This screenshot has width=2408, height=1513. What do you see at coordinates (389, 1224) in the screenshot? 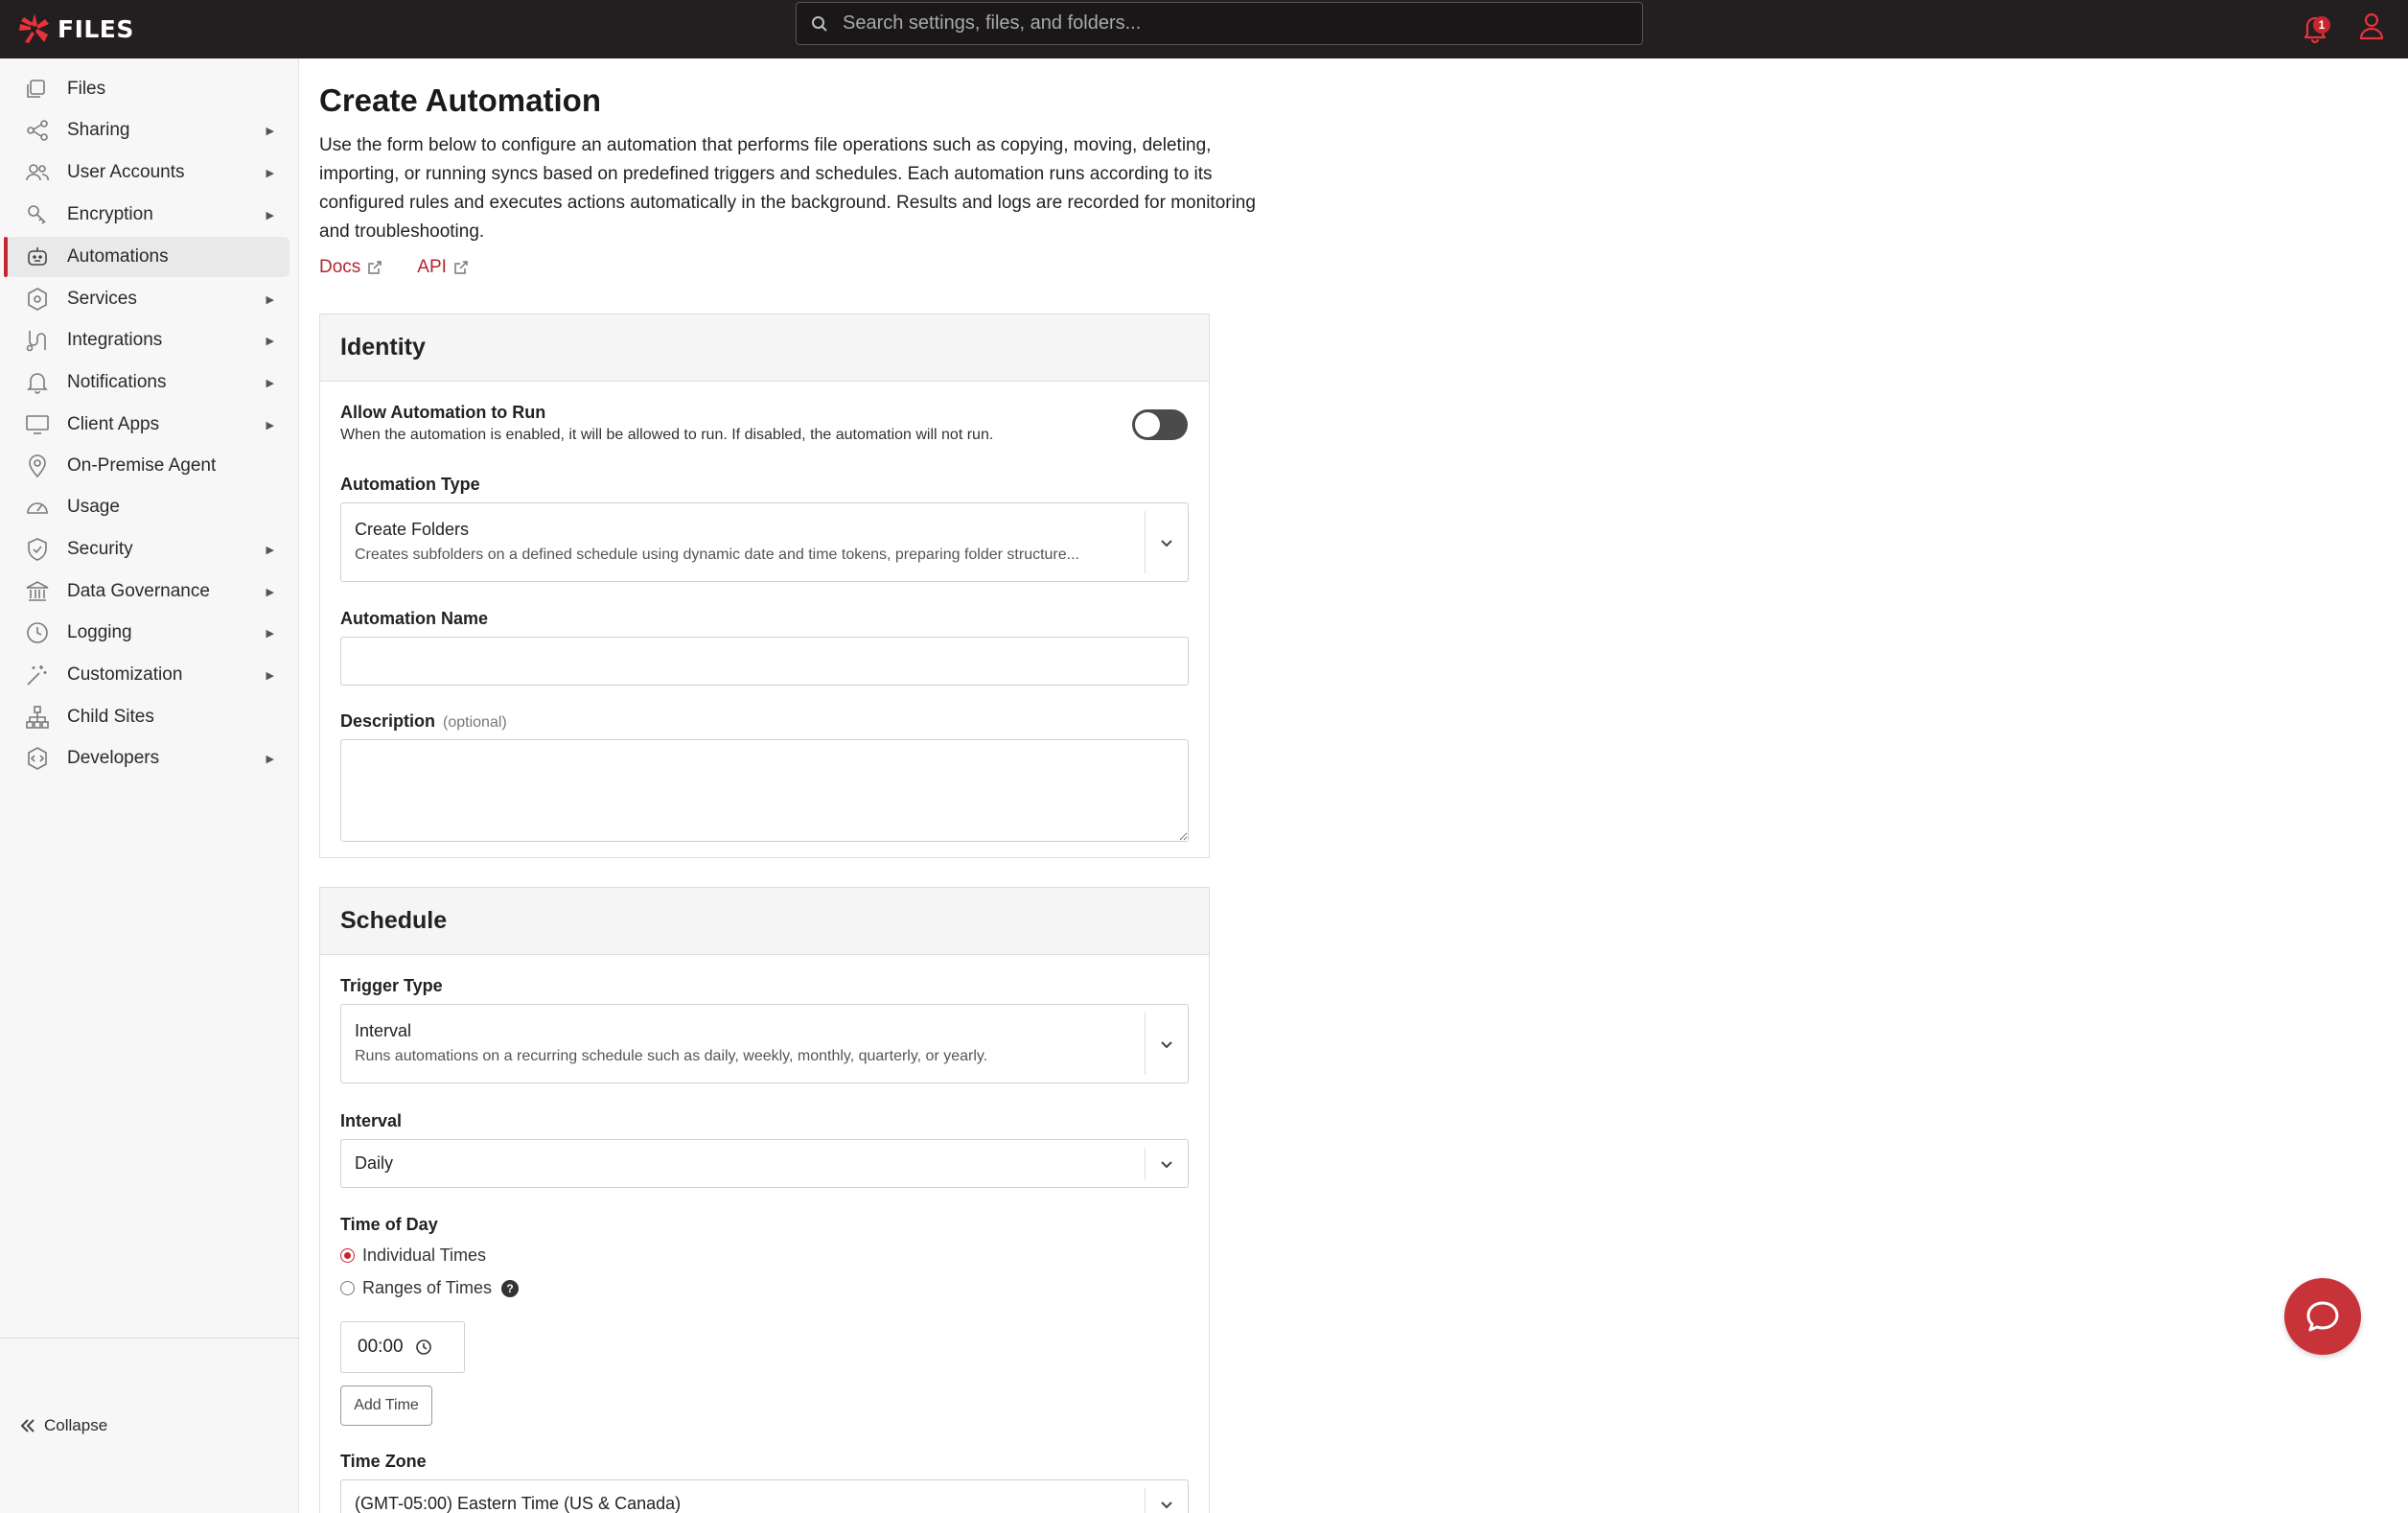
I see `time-of-day-label: Time of Day` at bounding box center [389, 1224].